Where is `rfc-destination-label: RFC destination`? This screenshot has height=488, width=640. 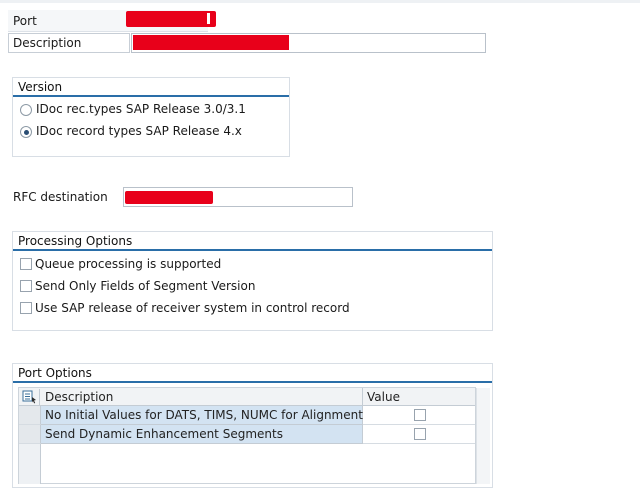
rfc-destination-label: RFC destination is located at coordinates (60, 197).